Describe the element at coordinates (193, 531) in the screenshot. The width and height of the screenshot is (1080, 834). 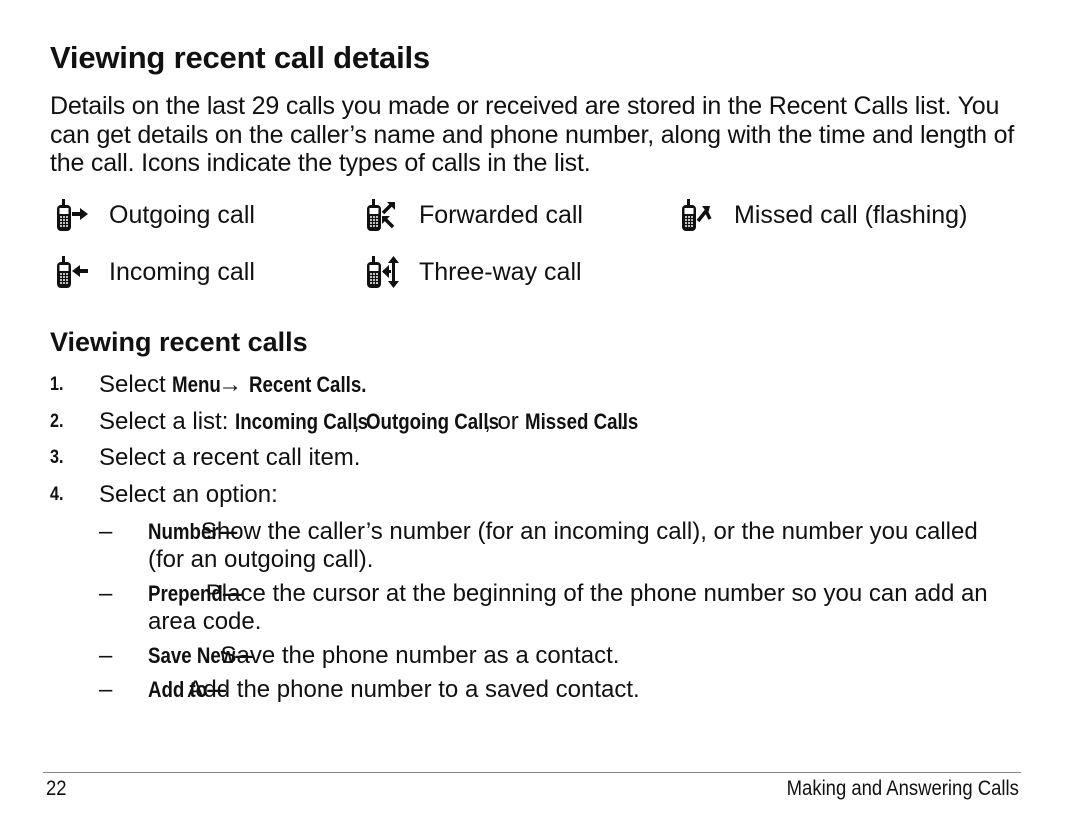
I see `option-term: Number—` at that location.